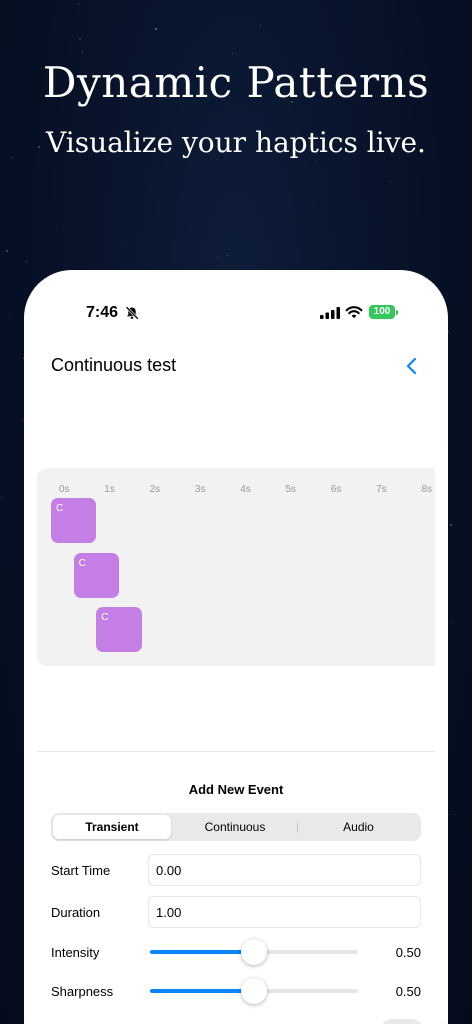 The width and height of the screenshot is (472, 1024). I want to click on intensity-slider-fill, so click(202, 952).